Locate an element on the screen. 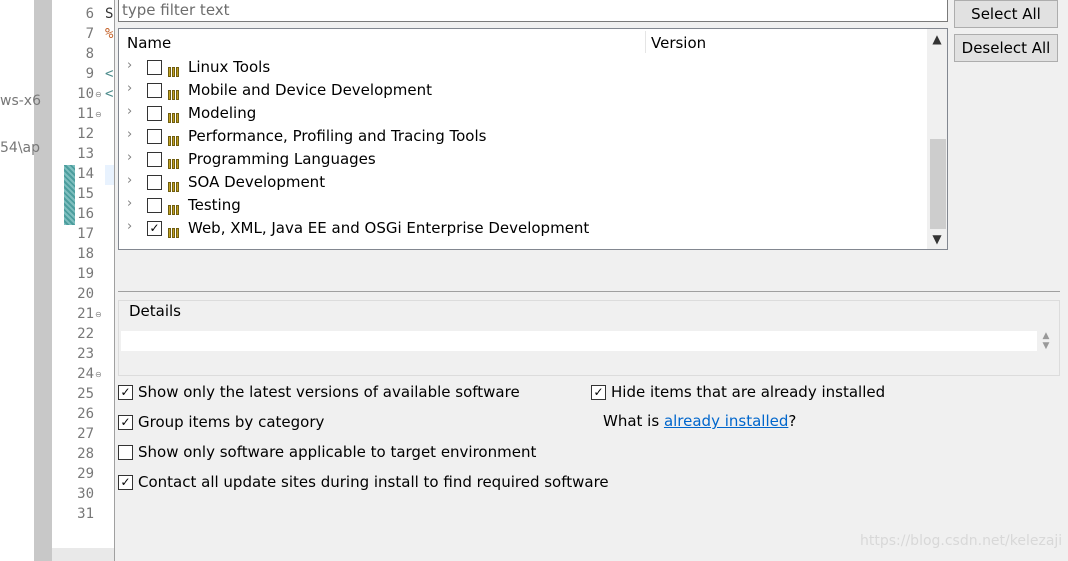  line-number: 21 is located at coordinates (85, 314).